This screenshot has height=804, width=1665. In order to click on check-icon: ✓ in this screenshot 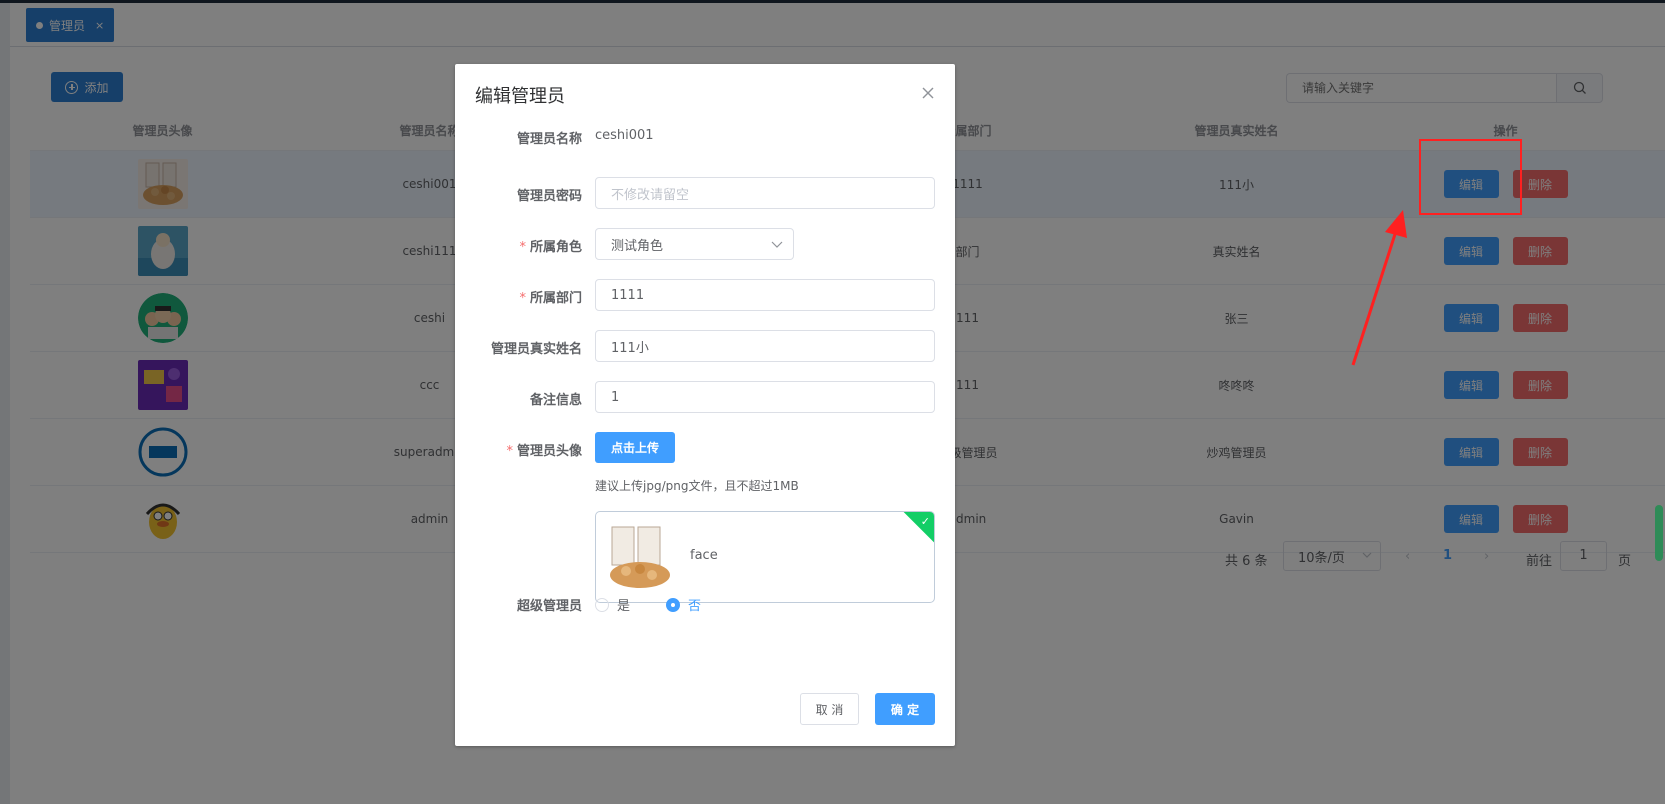, I will do `click(925, 521)`.